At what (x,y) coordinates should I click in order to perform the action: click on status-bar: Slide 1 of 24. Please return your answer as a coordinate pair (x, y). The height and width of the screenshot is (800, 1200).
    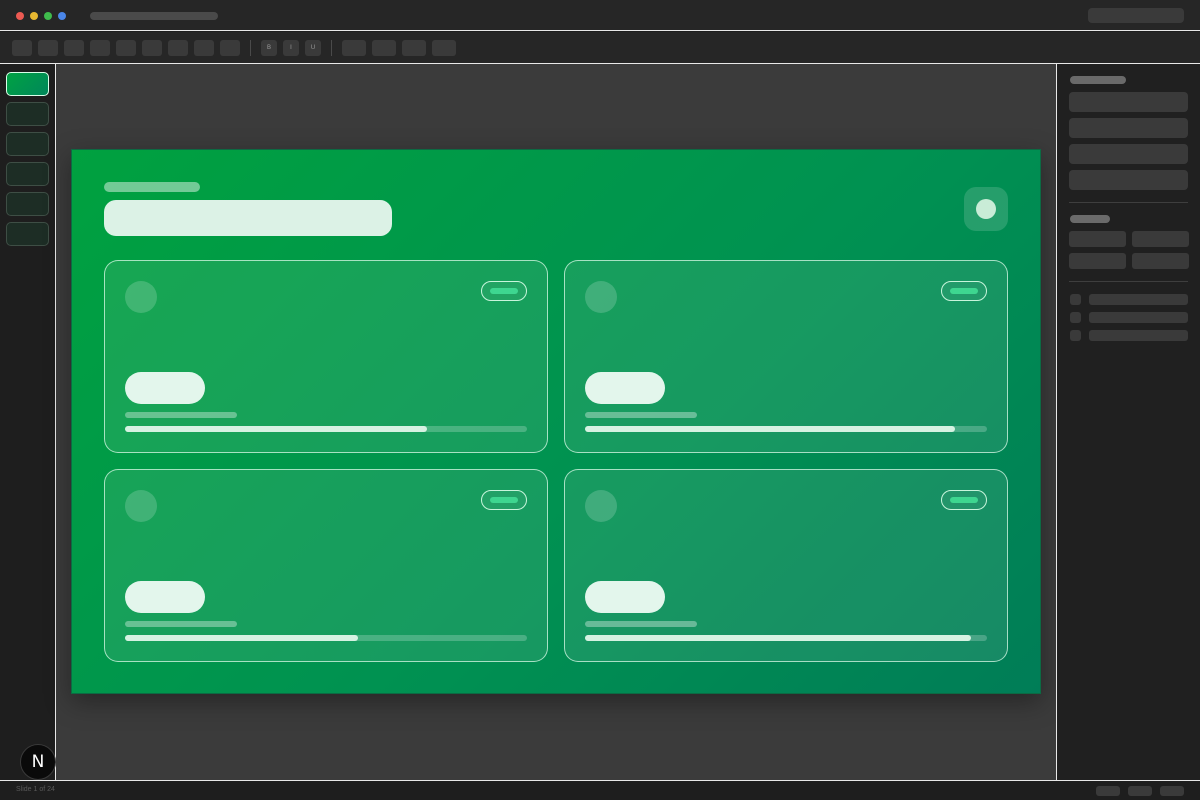
    Looking at the image, I should click on (600, 790).